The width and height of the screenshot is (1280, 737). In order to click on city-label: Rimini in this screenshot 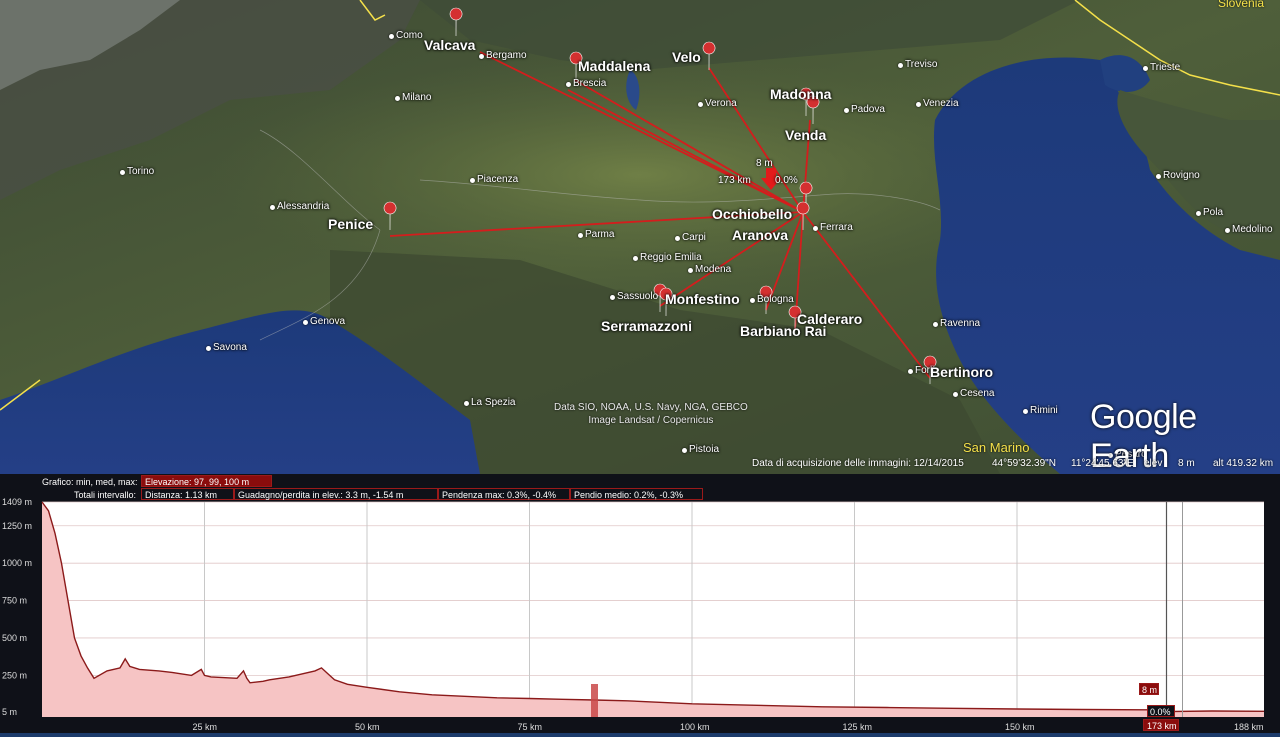, I will do `click(1044, 410)`.